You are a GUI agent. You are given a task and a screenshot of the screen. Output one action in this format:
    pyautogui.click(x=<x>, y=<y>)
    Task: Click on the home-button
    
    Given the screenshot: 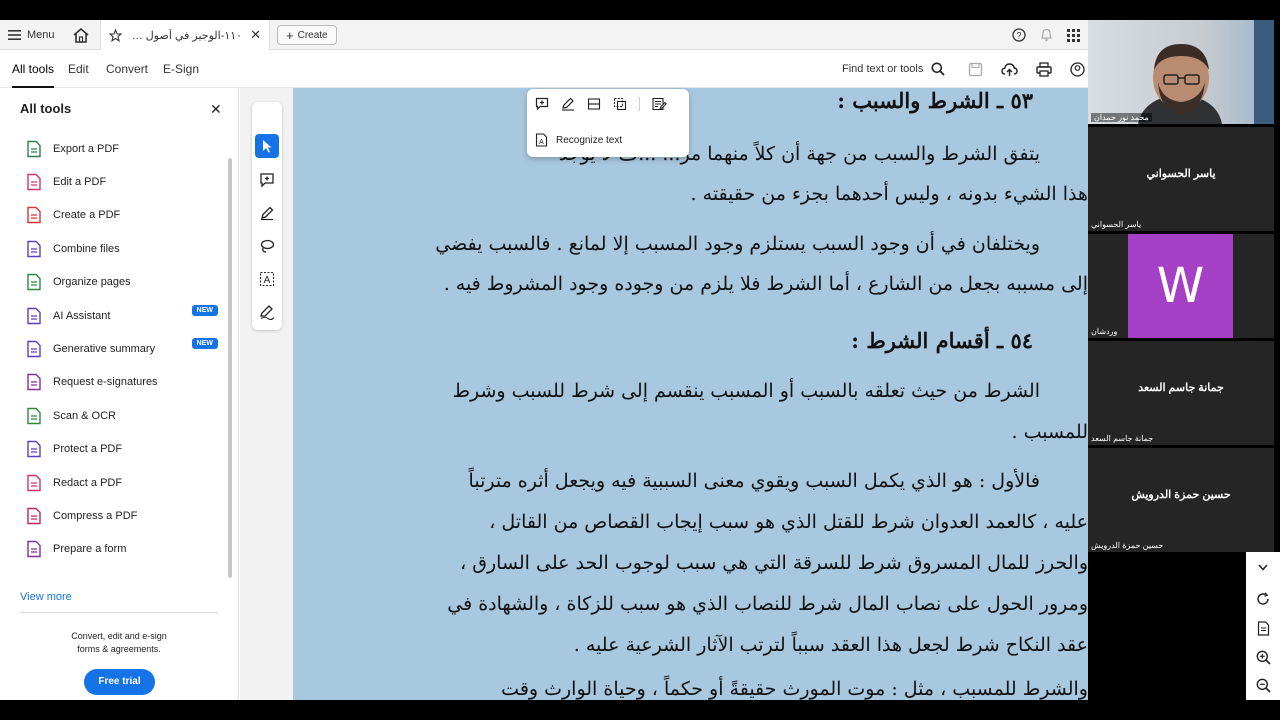 What is the action you would take?
    pyautogui.click(x=81, y=35)
    